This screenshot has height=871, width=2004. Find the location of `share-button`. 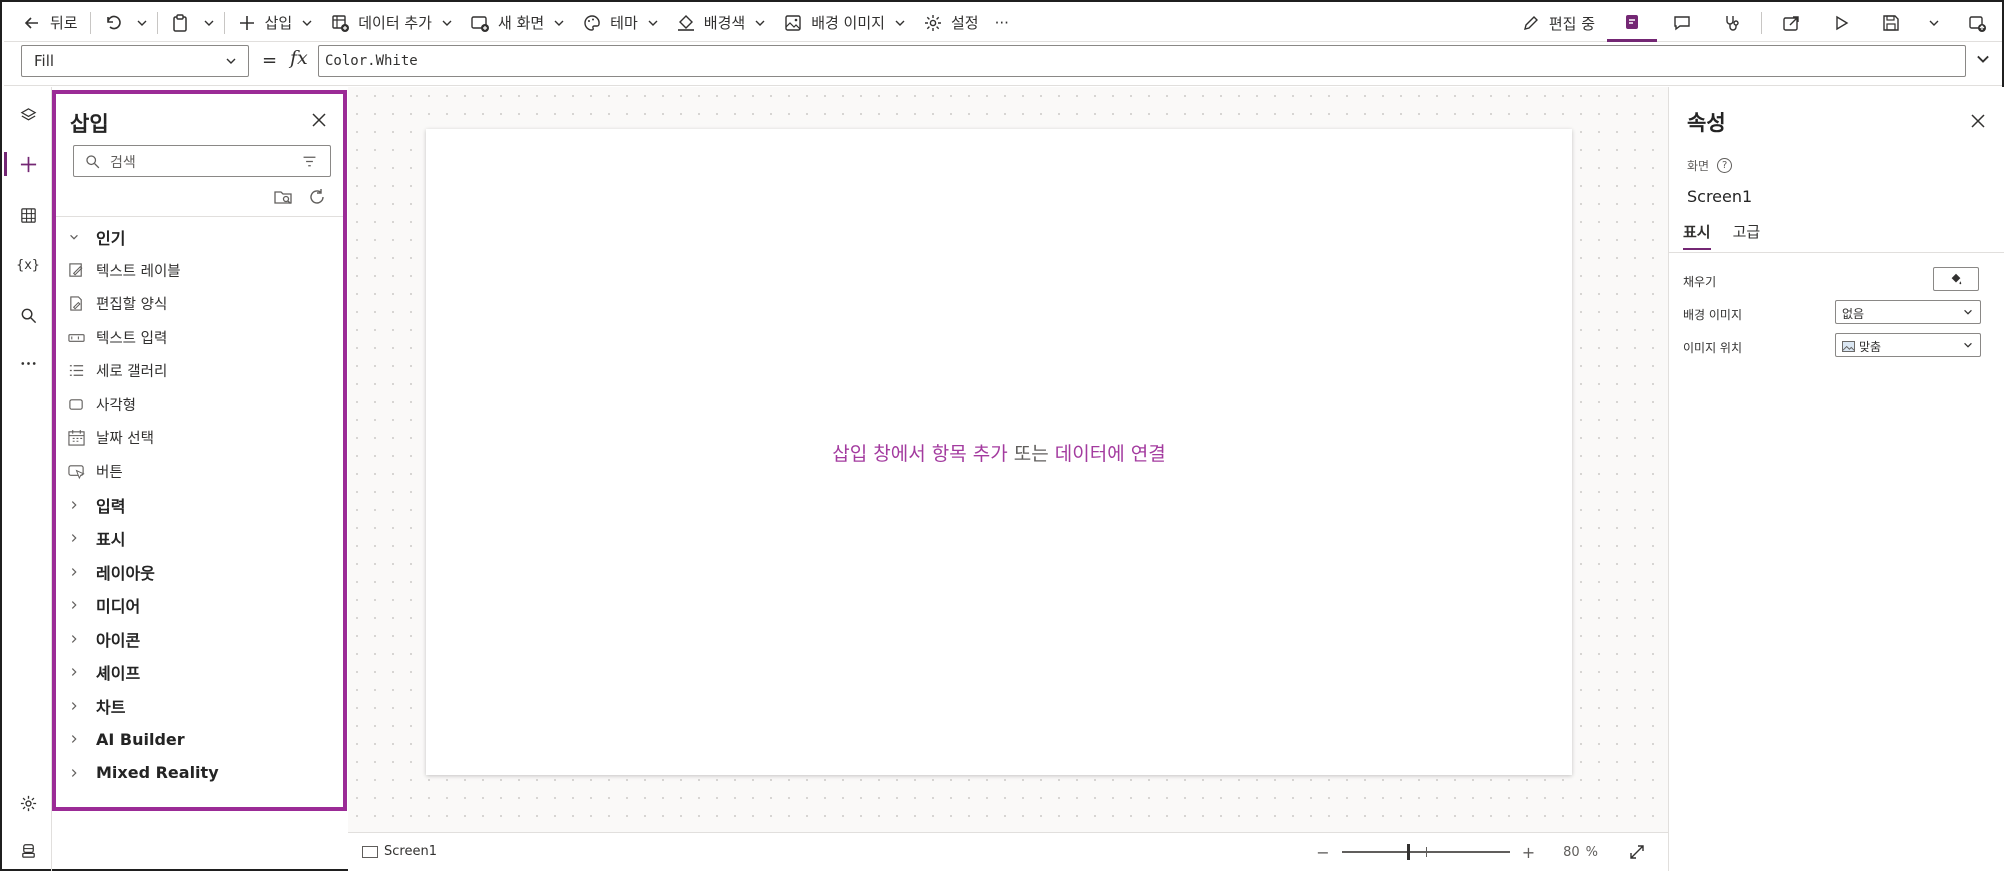

share-button is located at coordinates (1791, 23).